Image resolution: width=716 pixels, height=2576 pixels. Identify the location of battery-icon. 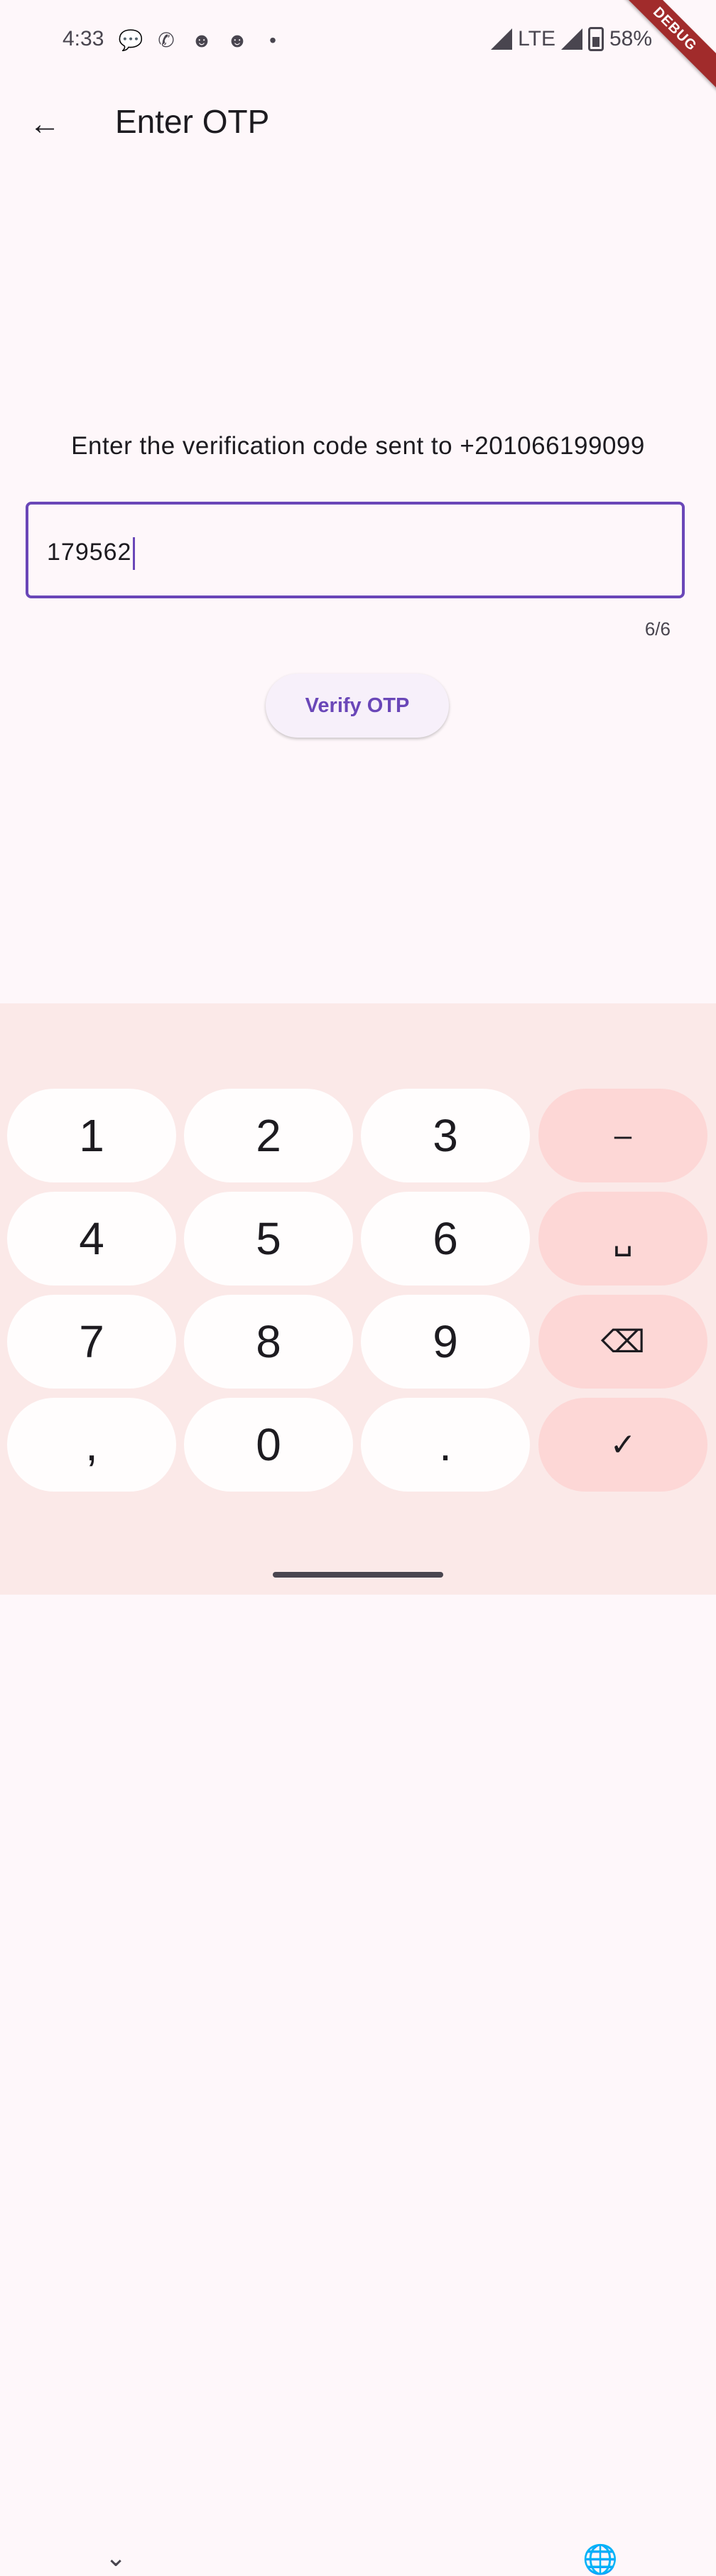
(595, 39).